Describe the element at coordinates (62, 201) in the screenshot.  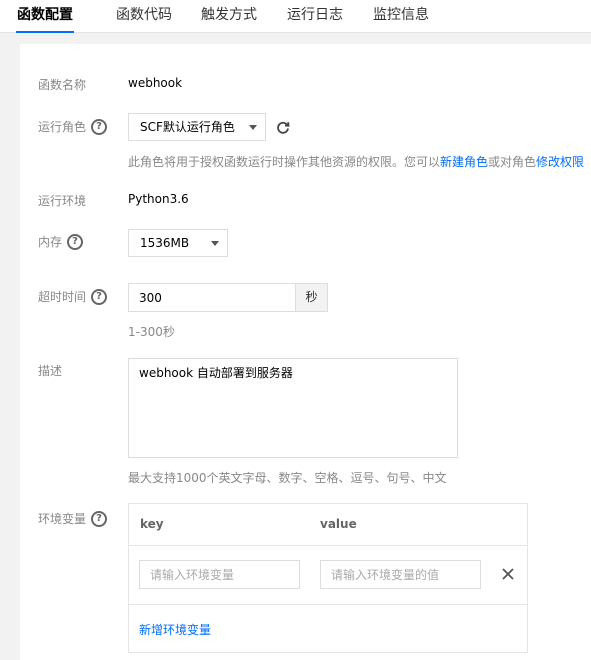
I see `runtime-label: 运行环境` at that location.